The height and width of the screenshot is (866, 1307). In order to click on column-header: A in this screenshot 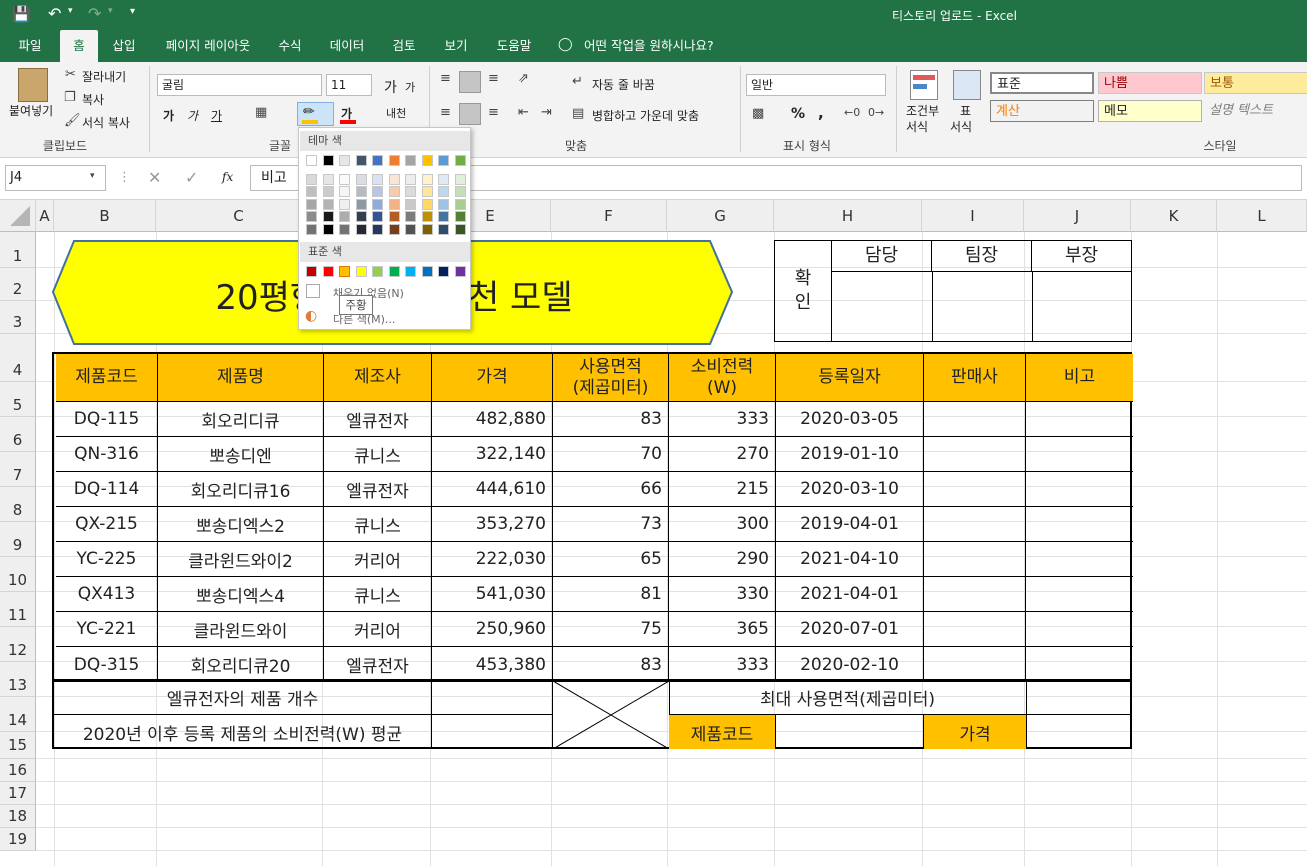, I will do `click(45, 216)`.